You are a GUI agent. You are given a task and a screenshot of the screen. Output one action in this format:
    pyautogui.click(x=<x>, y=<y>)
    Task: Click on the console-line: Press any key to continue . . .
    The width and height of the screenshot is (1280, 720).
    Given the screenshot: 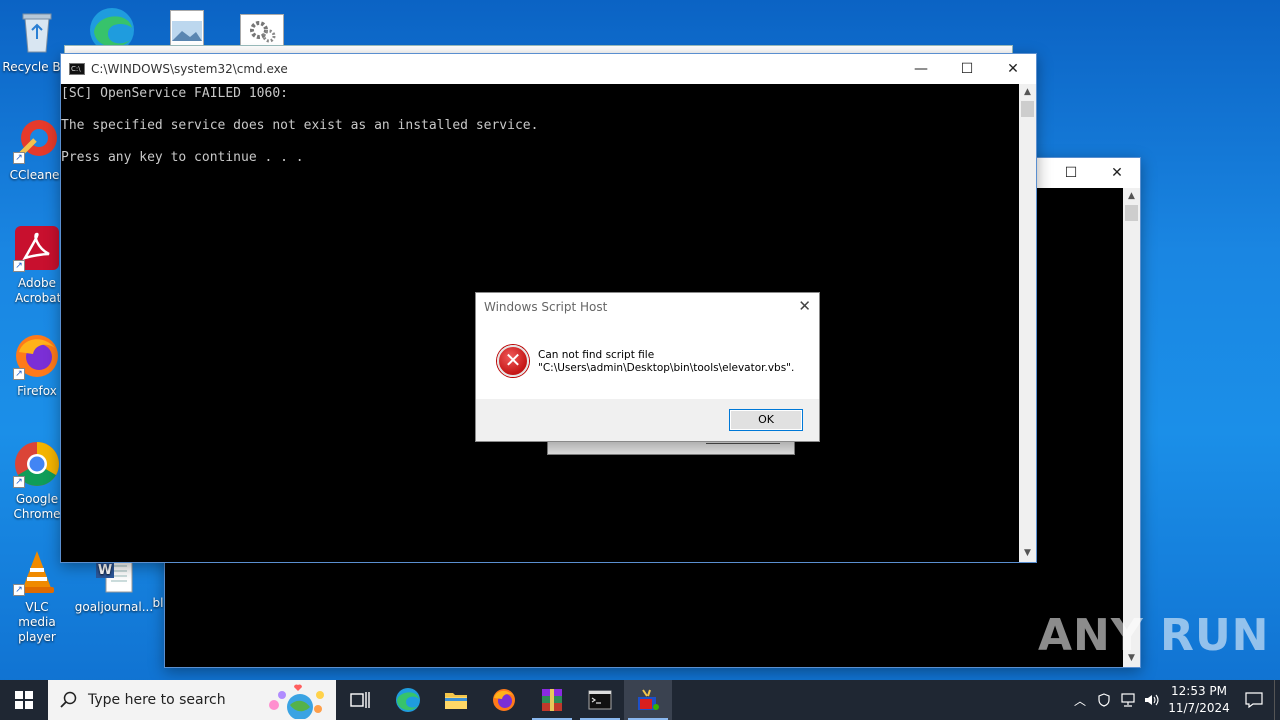 What is the action you would take?
    pyautogui.click(x=182, y=157)
    